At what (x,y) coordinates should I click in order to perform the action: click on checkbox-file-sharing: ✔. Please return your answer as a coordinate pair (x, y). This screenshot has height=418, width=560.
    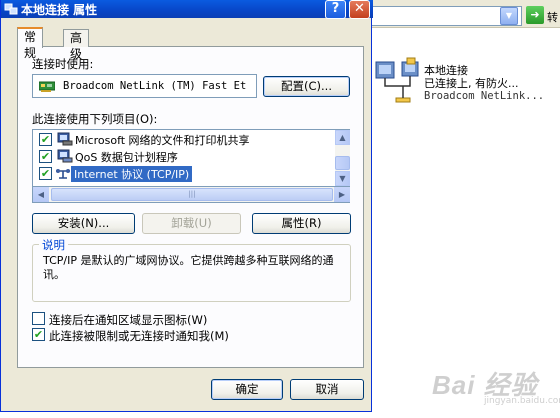
    Looking at the image, I should click on (45, 139).